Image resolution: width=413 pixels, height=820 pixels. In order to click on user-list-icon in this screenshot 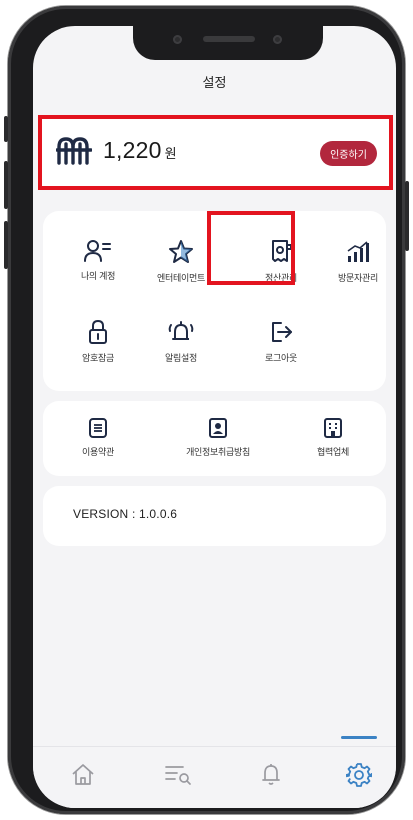, I will do `click(97, 251)`.